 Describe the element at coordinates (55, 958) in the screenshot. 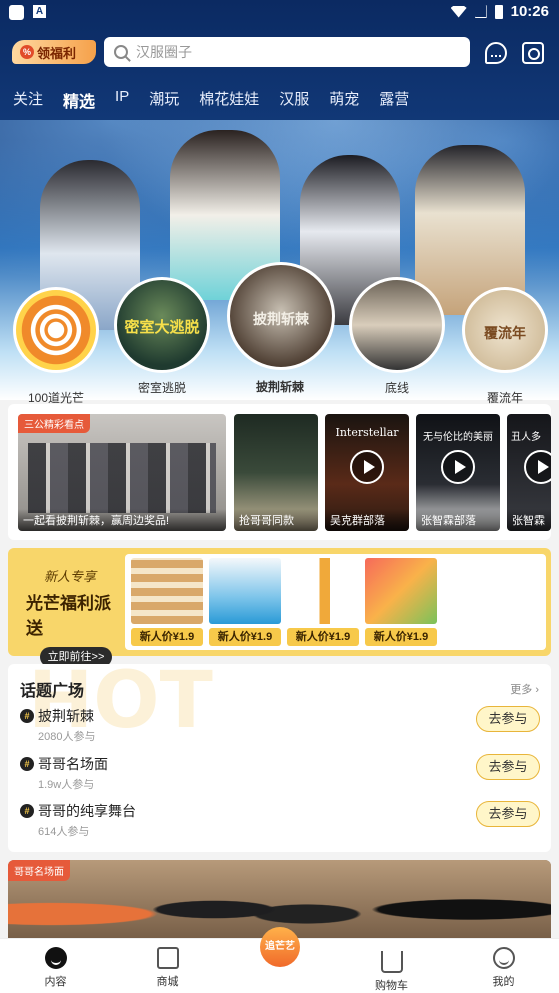

I see `content-icon` at that location.